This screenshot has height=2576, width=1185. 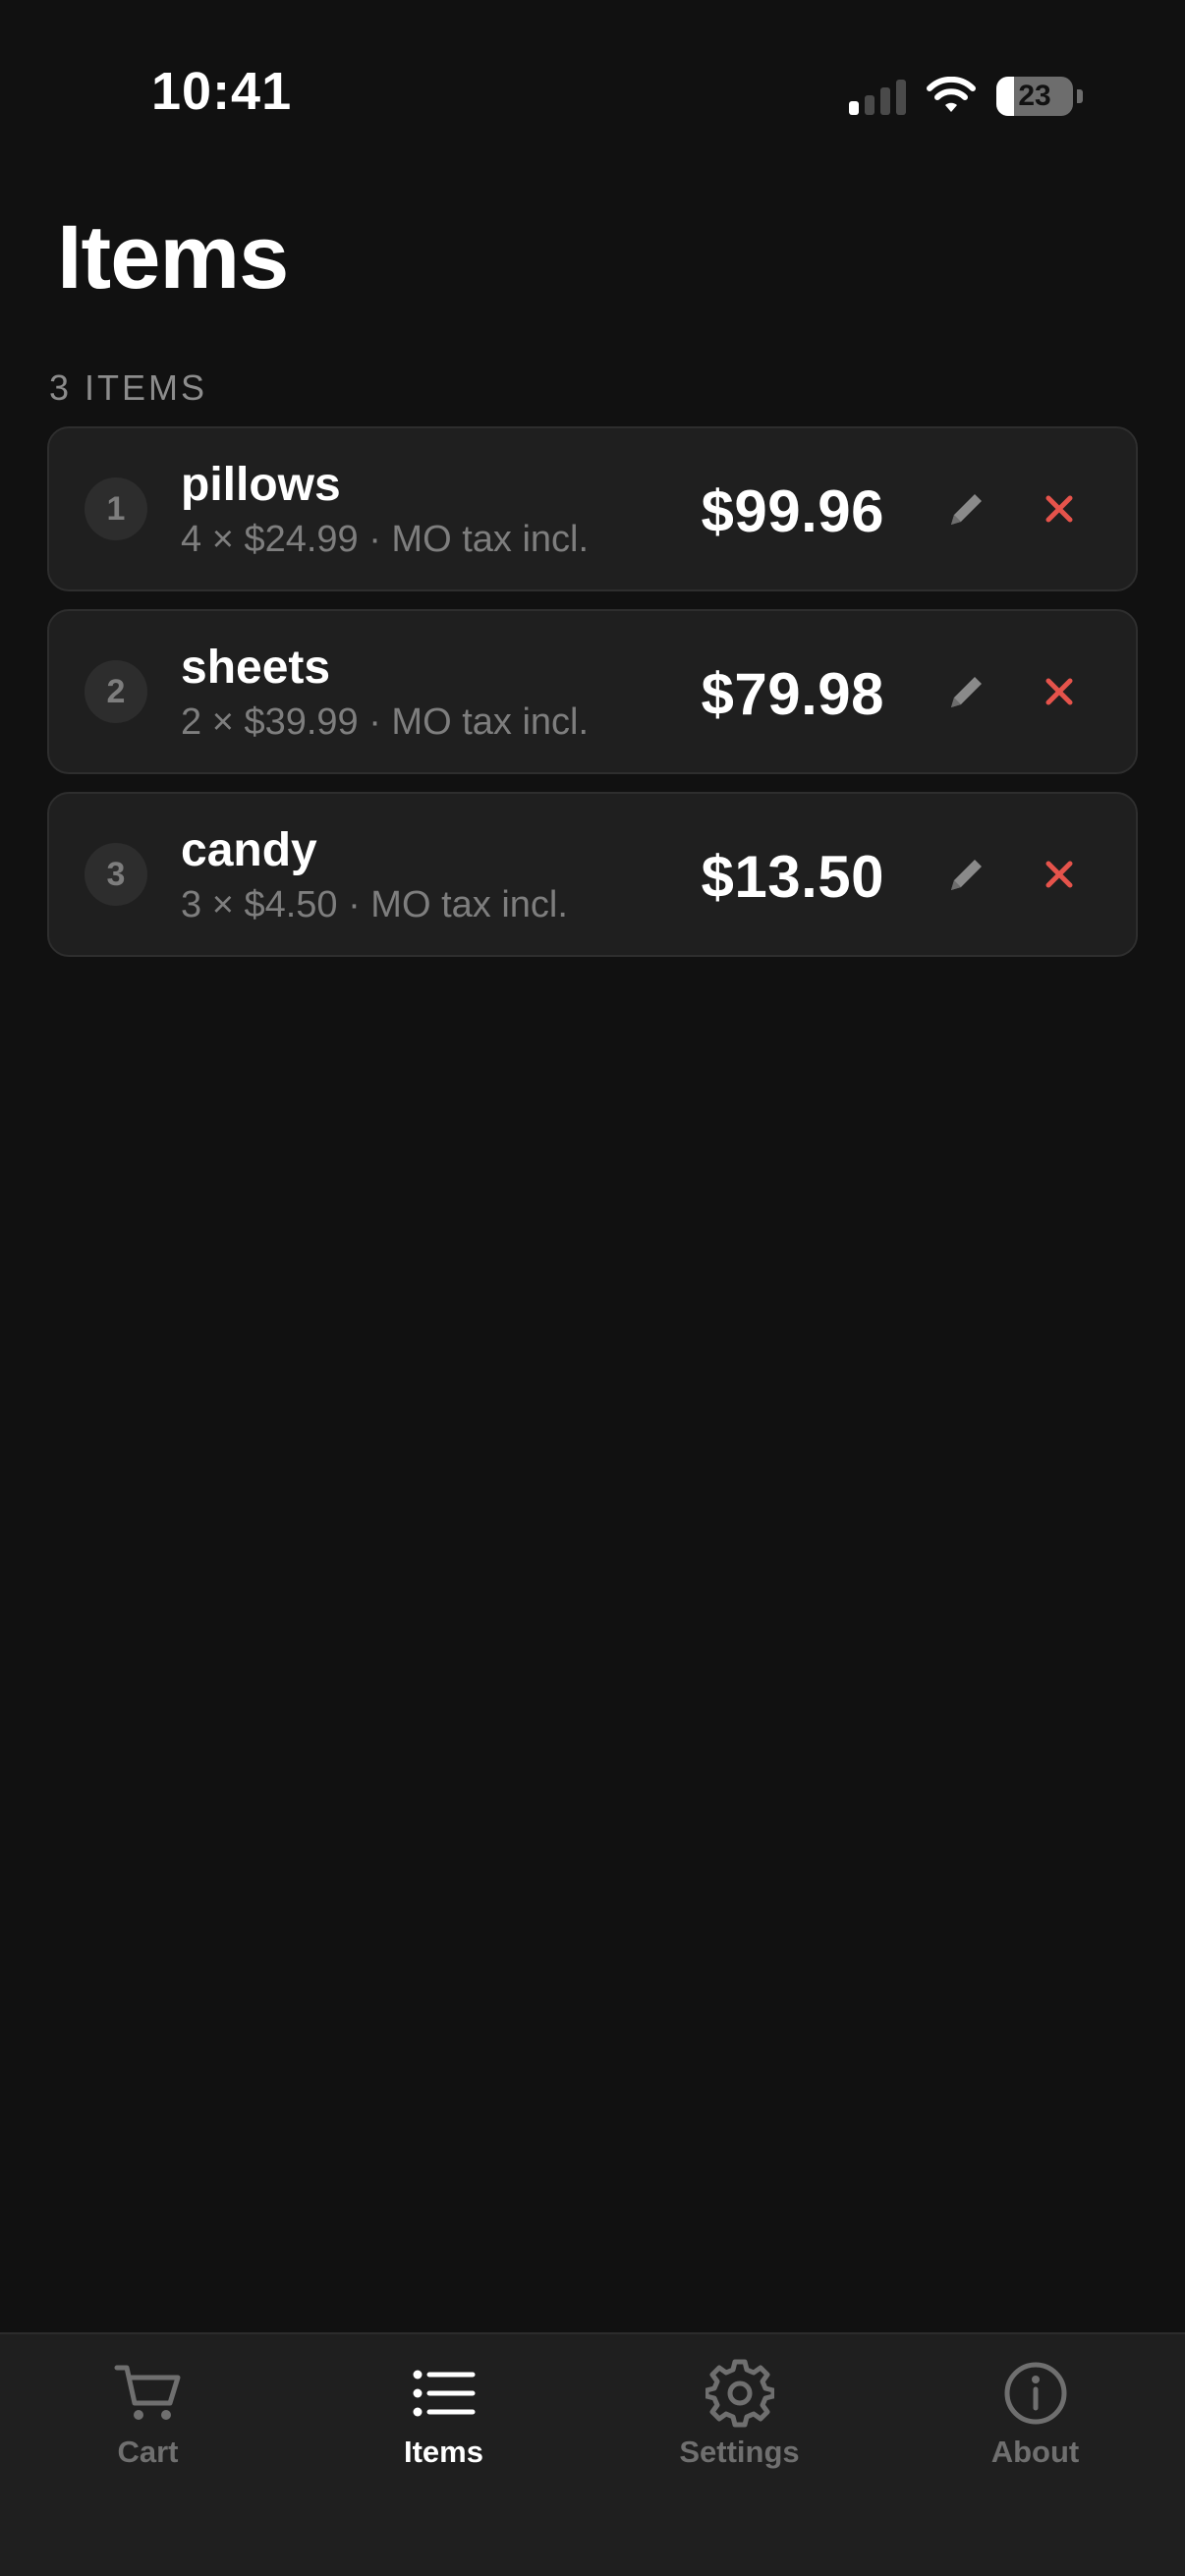 I want to click on list-icon, so click(x=444, y=2393).